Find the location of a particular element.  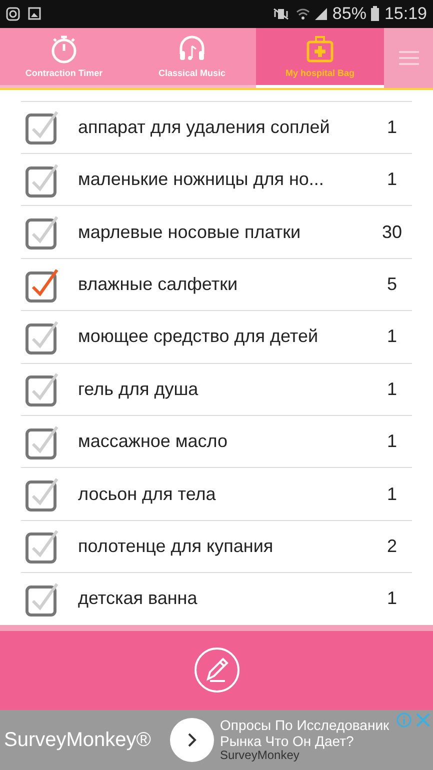

item-name: лосьон для тела is located at coordinates (147, 494).